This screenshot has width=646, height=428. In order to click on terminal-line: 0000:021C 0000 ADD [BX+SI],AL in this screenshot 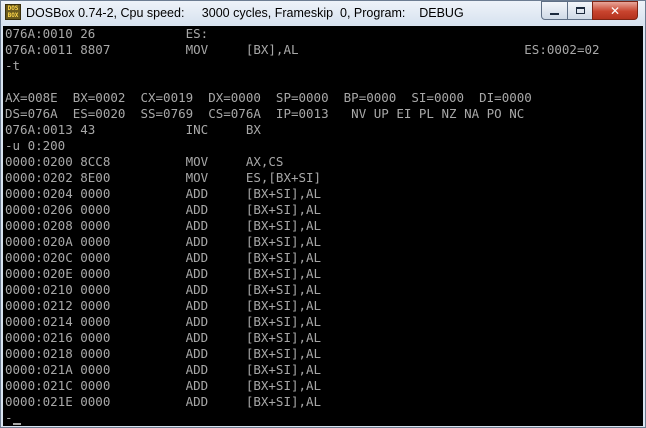, I will do `click(163, 385)`.